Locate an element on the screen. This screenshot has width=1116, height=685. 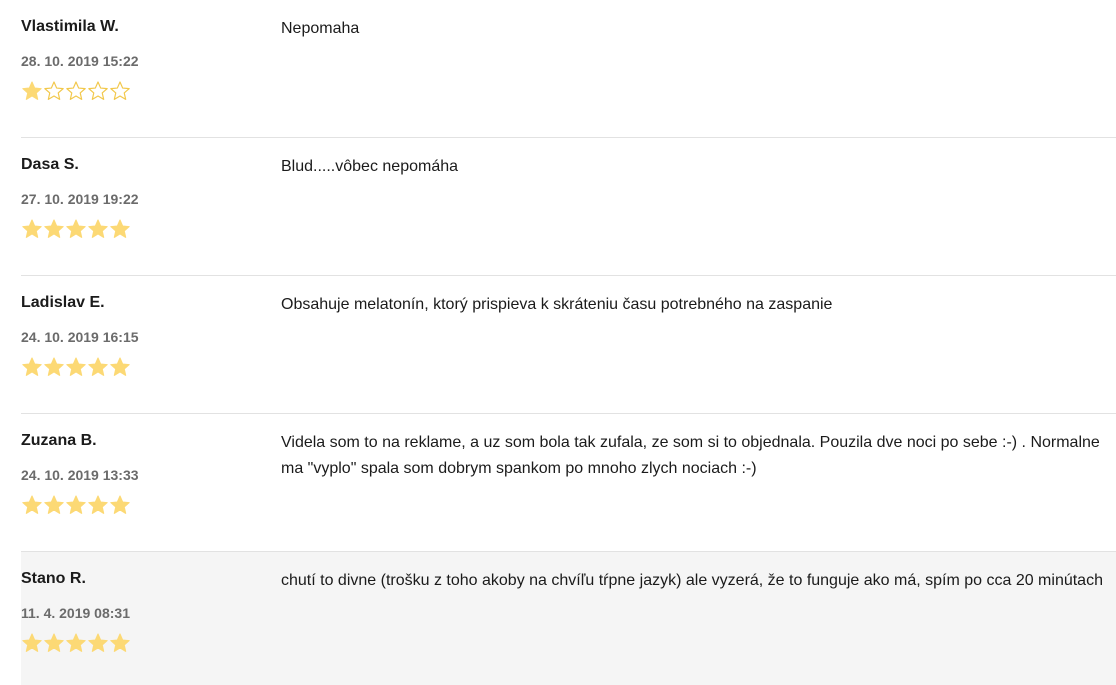
review-date: 24. 10. 2019 16:15 is located at coordinates (80, 337).